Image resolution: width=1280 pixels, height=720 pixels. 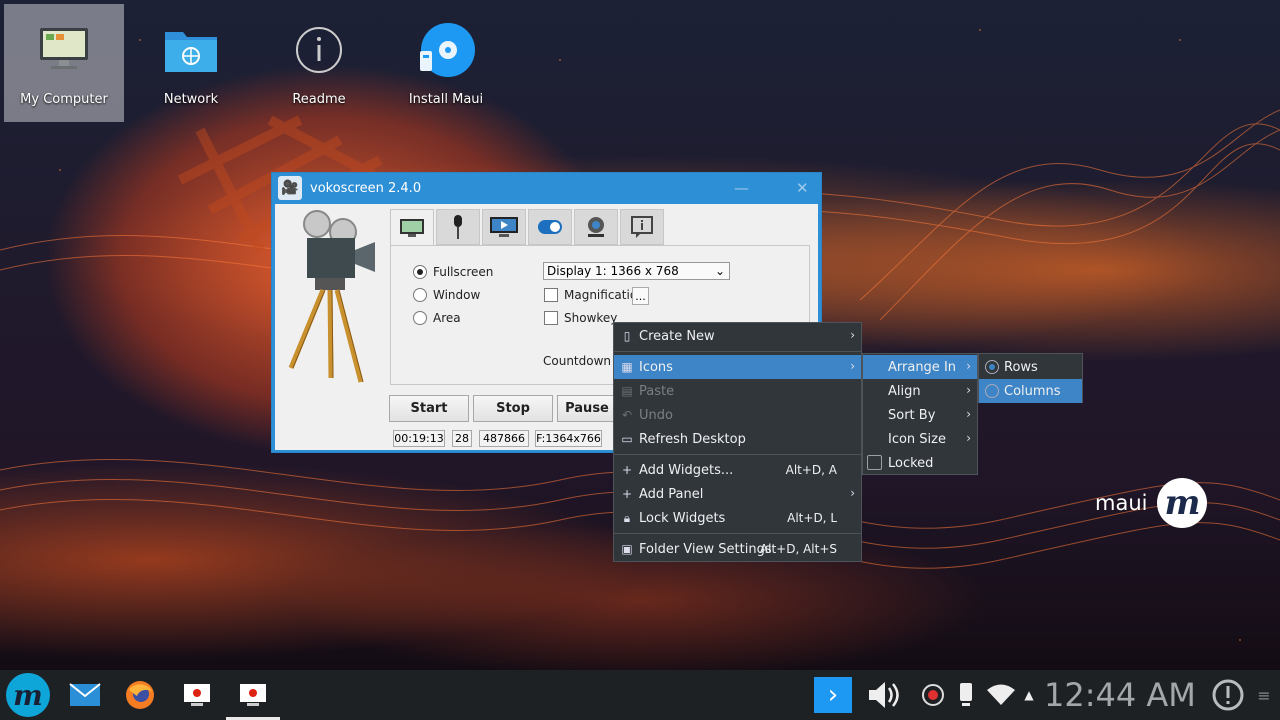 I want to click on refresh-desktop-icon: ▭, so click(x=627, y=439).